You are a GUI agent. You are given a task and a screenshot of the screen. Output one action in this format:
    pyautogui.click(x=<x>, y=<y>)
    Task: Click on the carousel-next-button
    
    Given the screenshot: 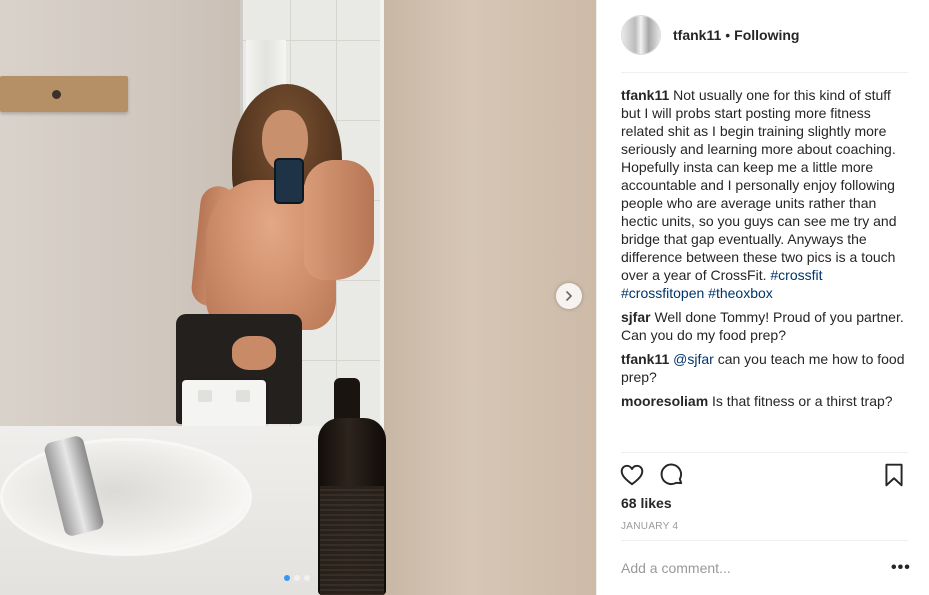 What is the action you would take?
    pyautogui.click(x=569, y=296)
    